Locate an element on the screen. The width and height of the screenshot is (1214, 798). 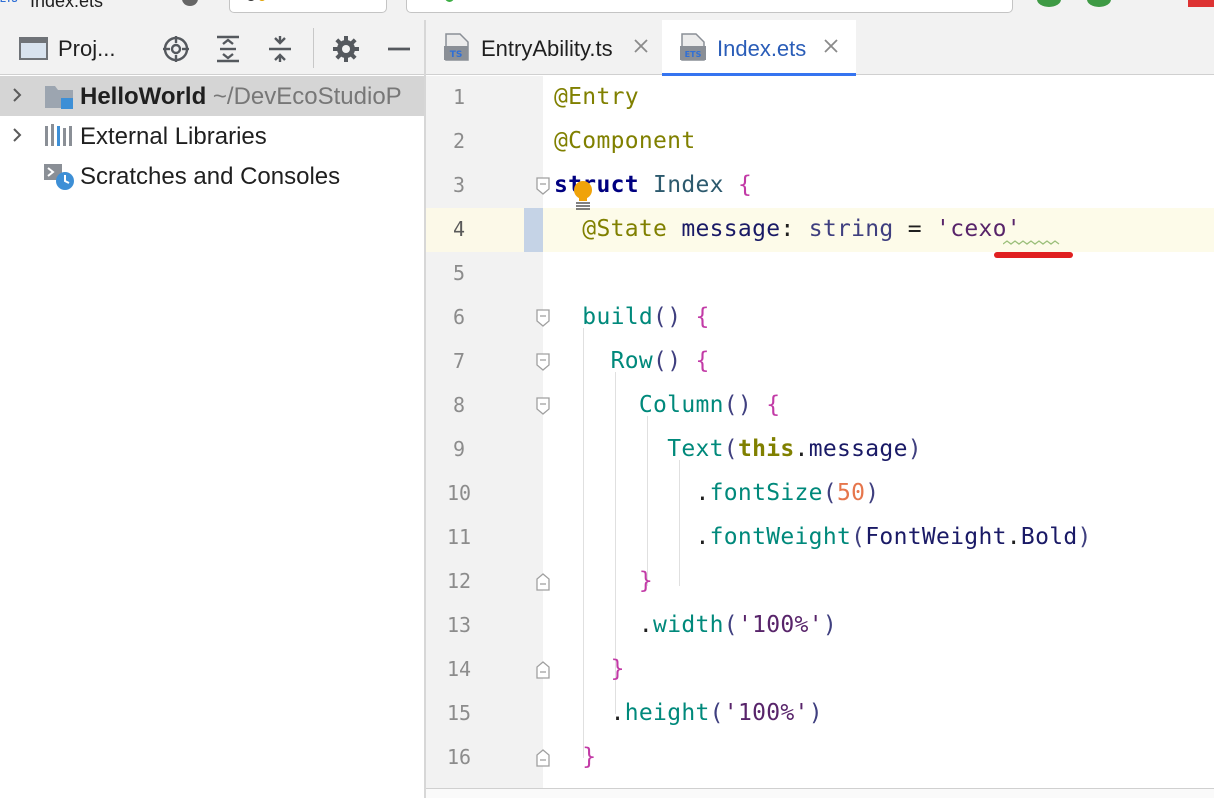
tree-item-label: Scratches and Consoles is located at coordinates (210, 176).